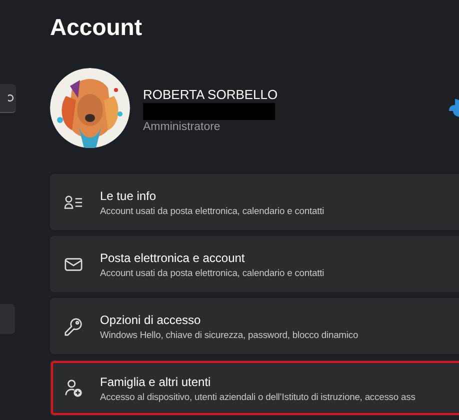 The width and height of the screenshot is (459, 420). I want to click on user-role: Amministratore, so click(182, 127).